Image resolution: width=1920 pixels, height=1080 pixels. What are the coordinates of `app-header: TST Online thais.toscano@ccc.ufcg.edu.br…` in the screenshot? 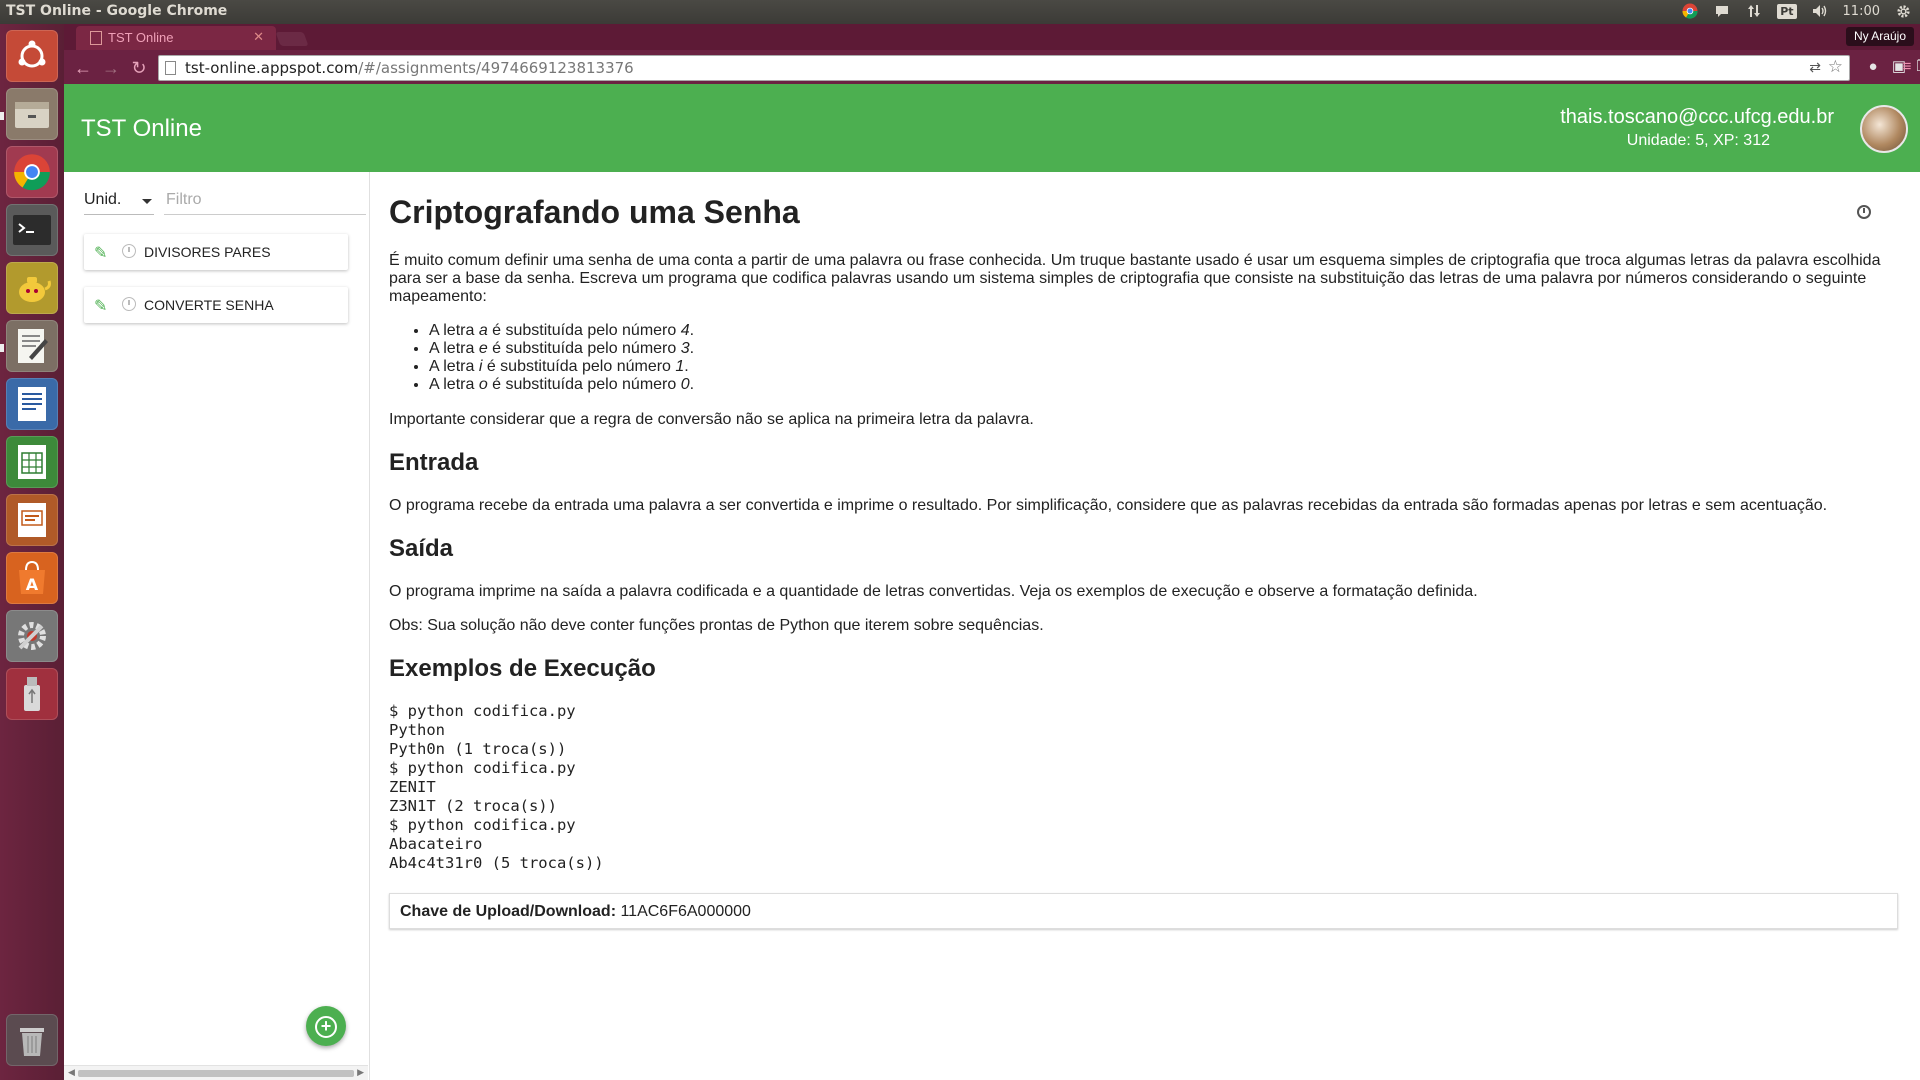 It's located at (992, 128).